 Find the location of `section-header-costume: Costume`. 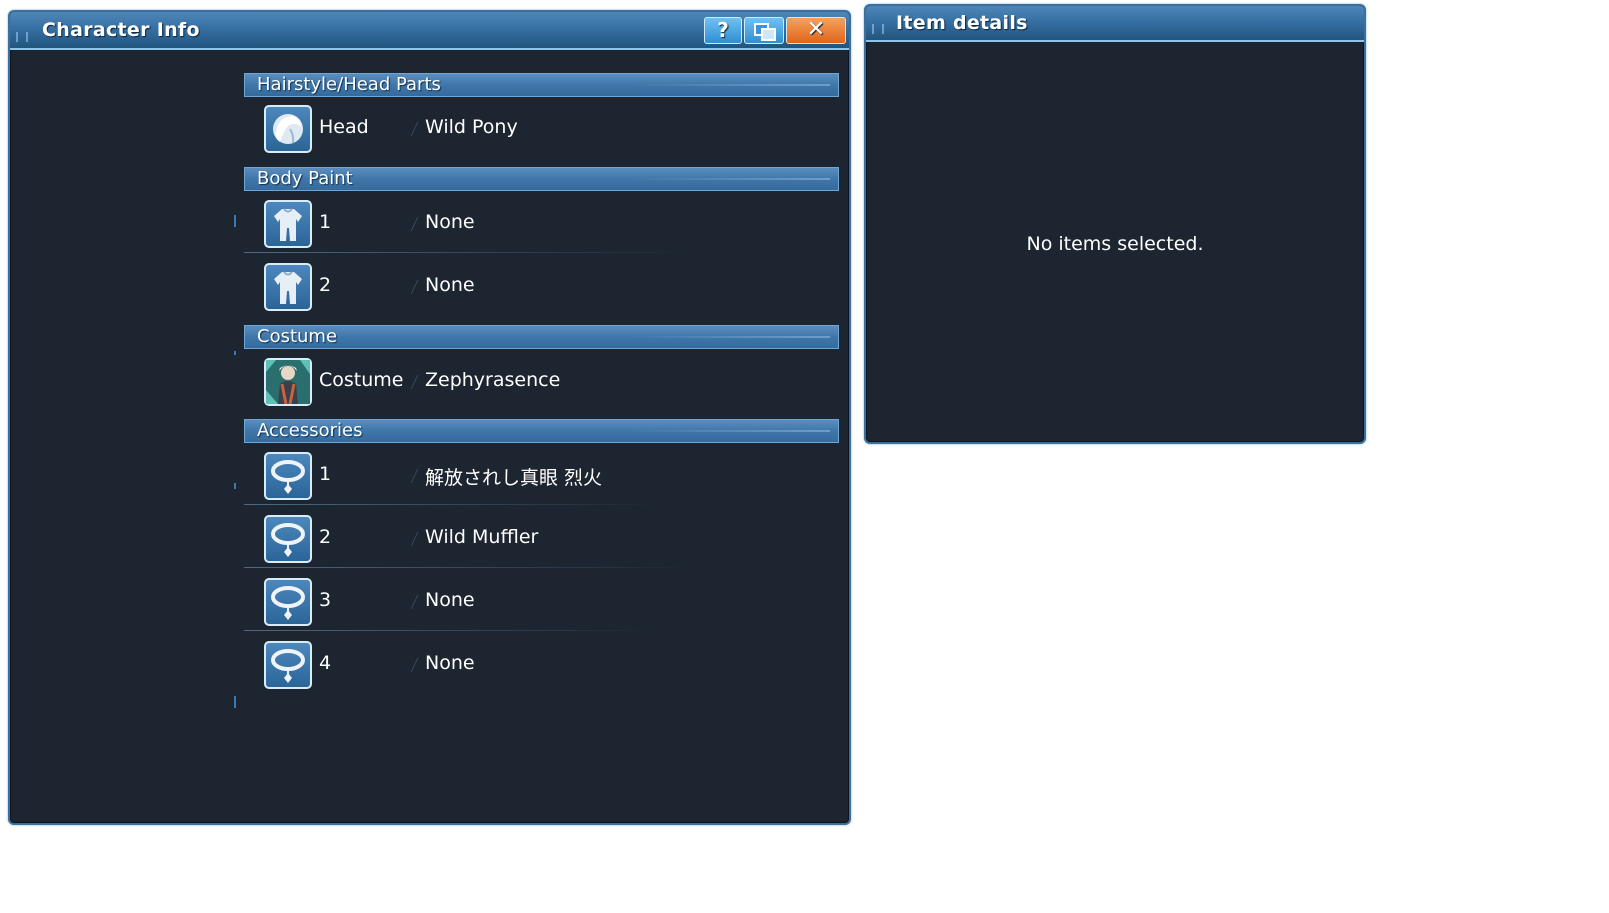

section-header-costume: Costume is located at coordinates (541, 337).